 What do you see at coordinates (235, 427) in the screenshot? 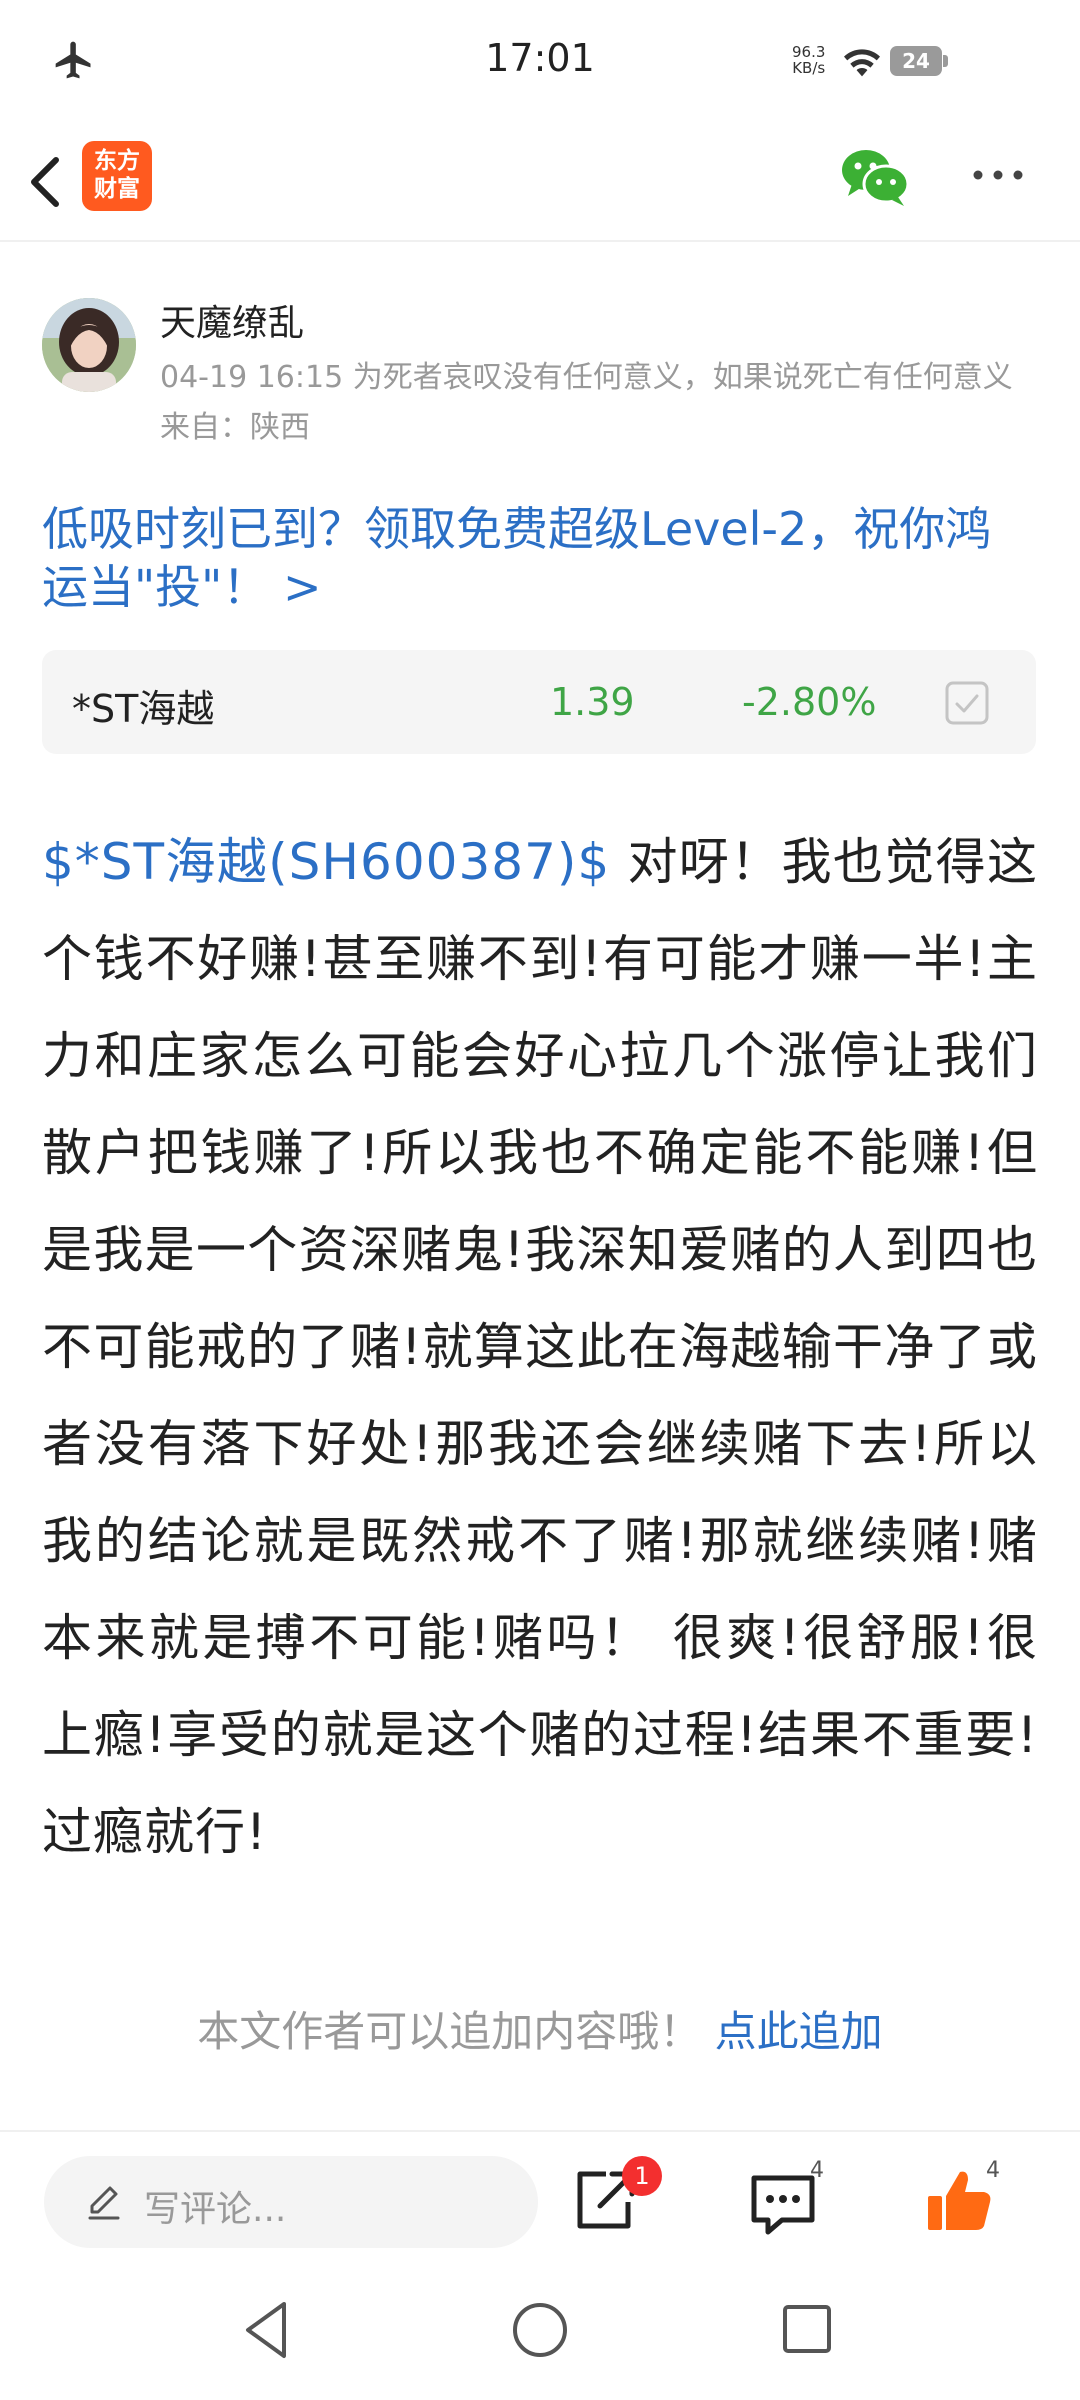
I see `post-location: 来自：陕西` at bounding box center [235, 427].